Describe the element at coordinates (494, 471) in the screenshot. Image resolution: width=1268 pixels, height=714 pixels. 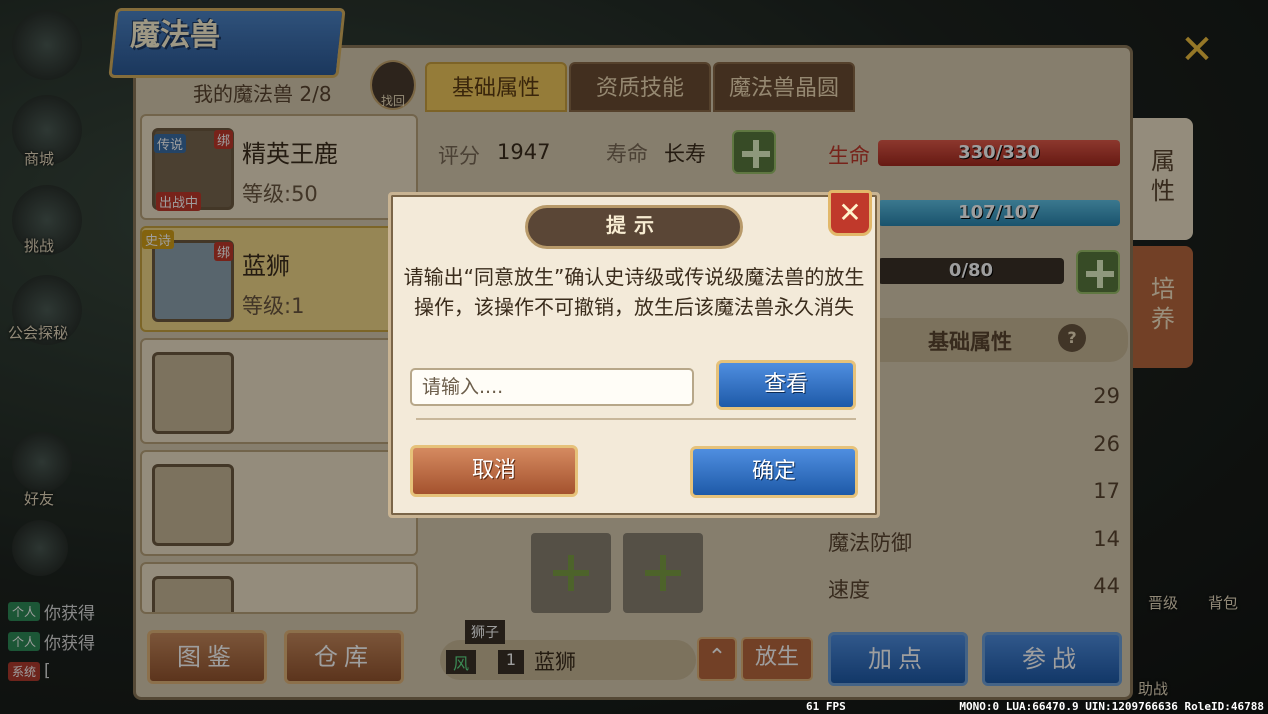
I see `cancel-button: 取消` at that location.